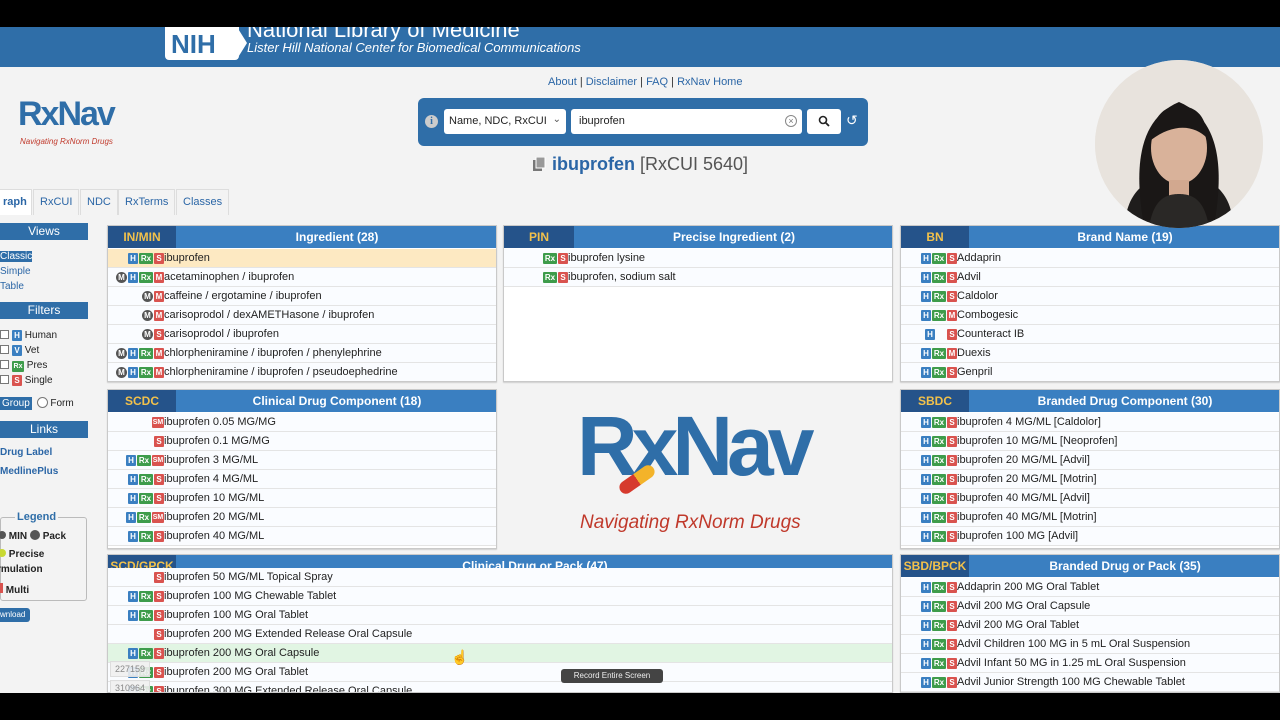 The width and height of the screenshot is (1280, 720). Describe the element at coordinates (28, 335) in the screenshot. I see `filter-human: H Human` at that location.